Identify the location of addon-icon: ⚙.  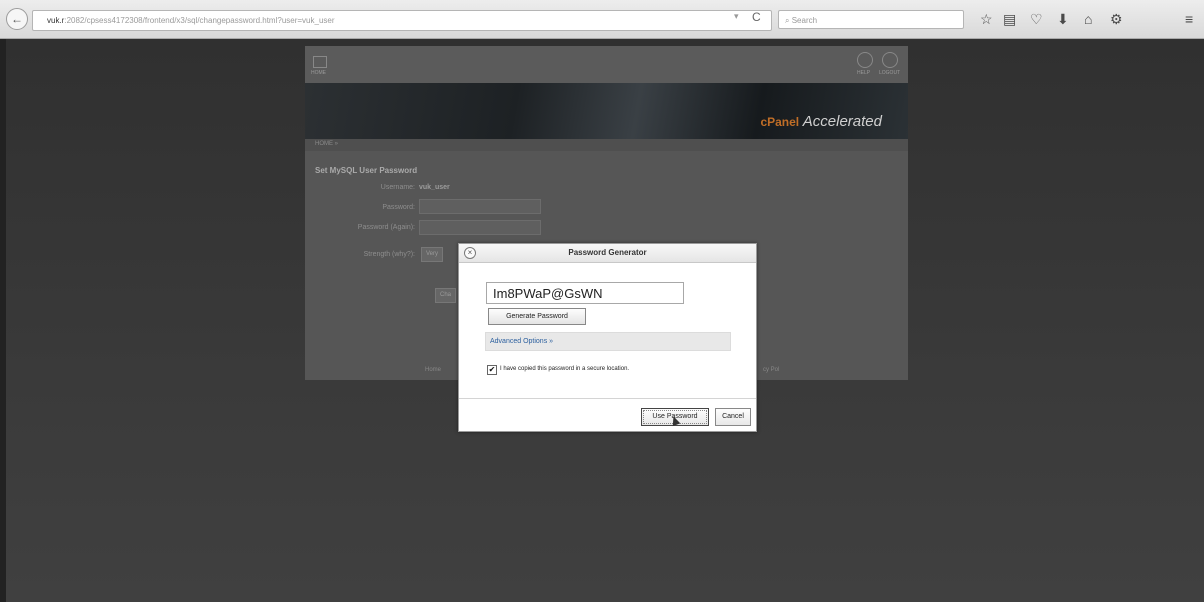
(1116, 19).